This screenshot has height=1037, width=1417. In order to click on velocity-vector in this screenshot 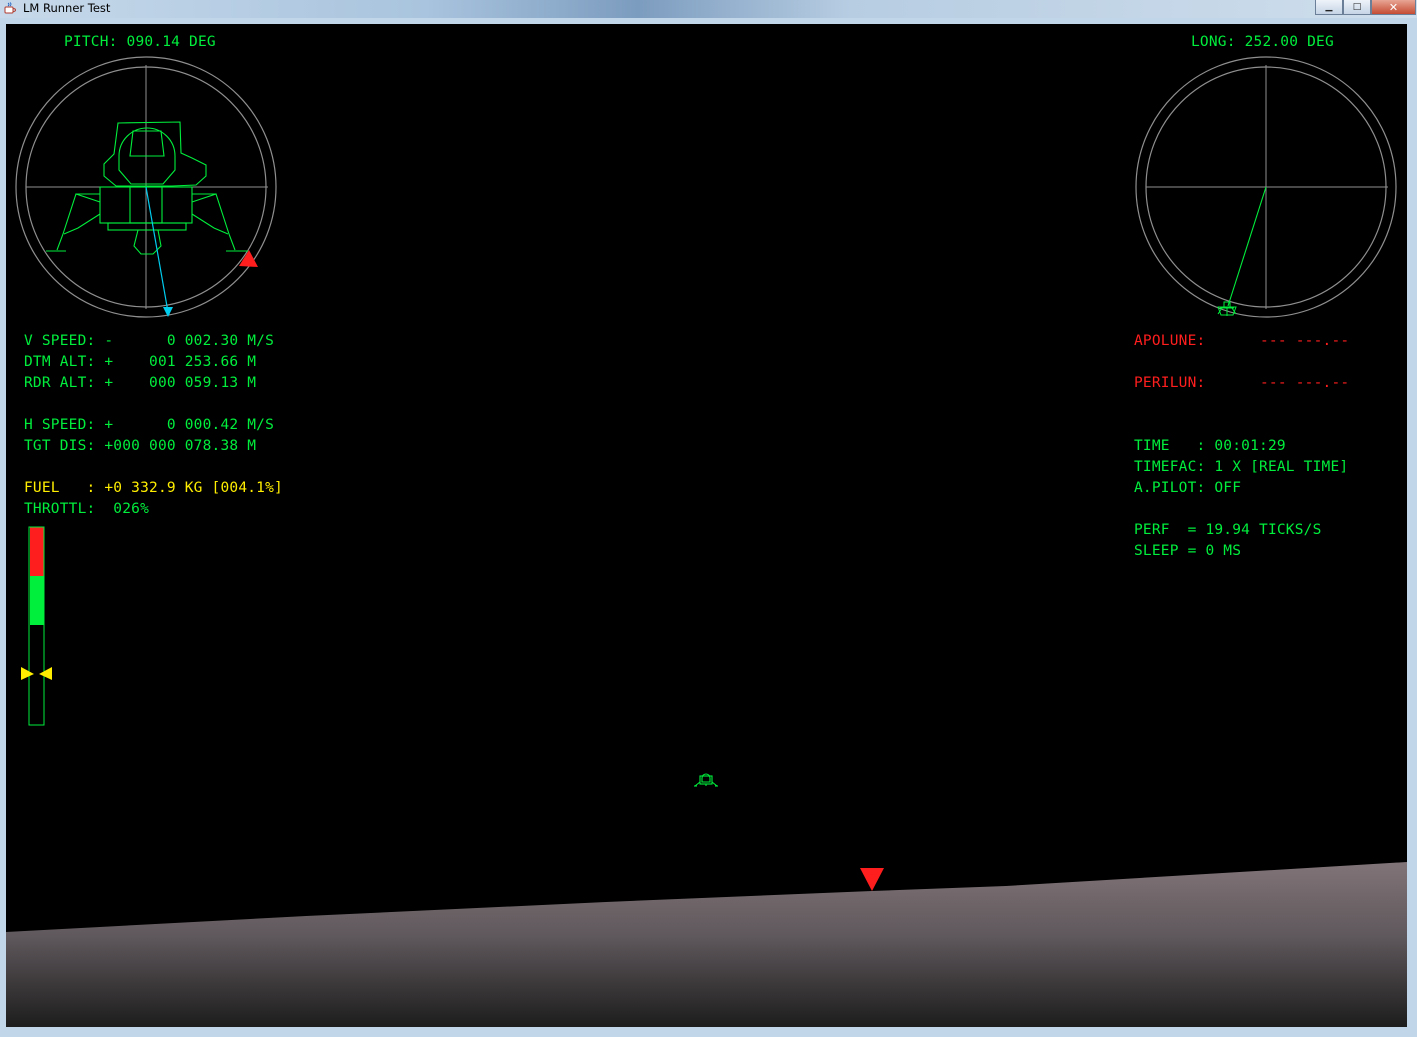, I will do `click(157, 249)`.